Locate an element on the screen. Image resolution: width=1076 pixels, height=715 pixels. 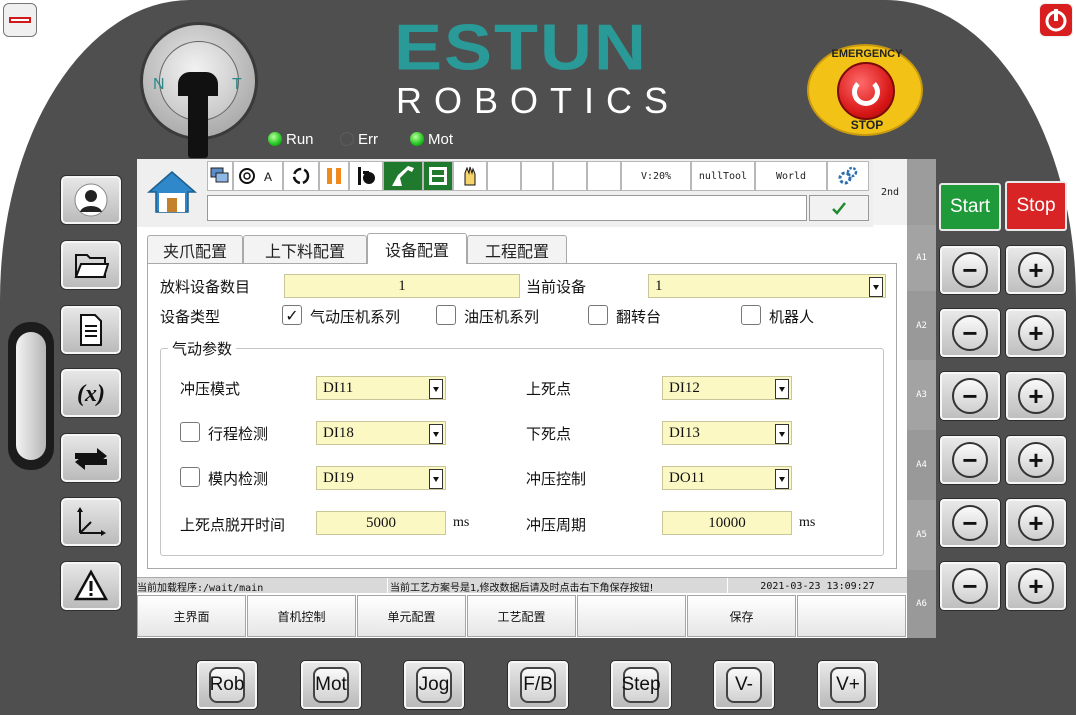
speed-indicator: V:20% is located at coordinates (656, 176).